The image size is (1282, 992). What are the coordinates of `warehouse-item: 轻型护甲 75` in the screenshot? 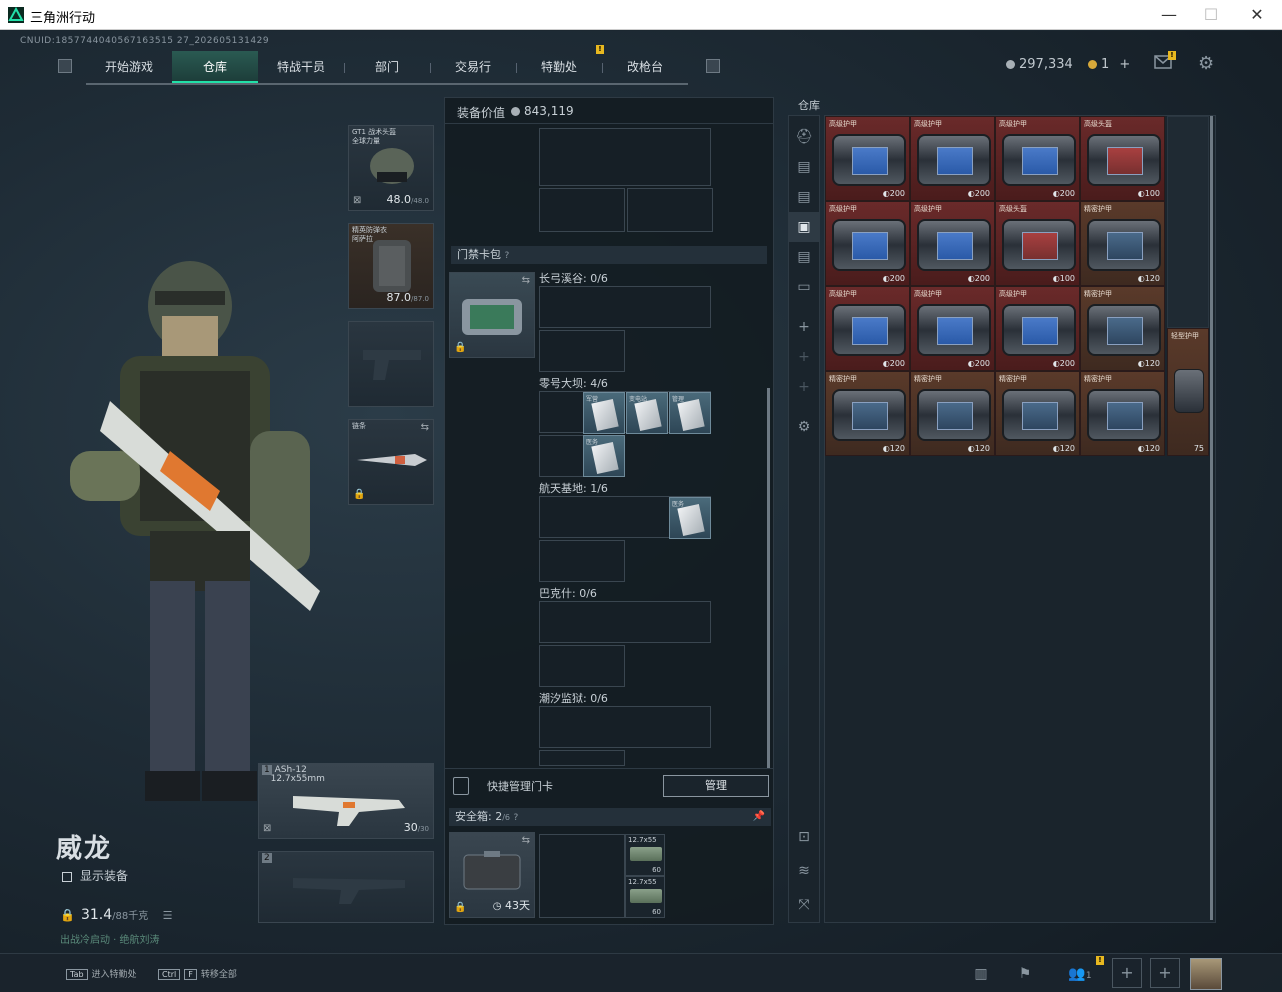 It's located at (1188, 392).